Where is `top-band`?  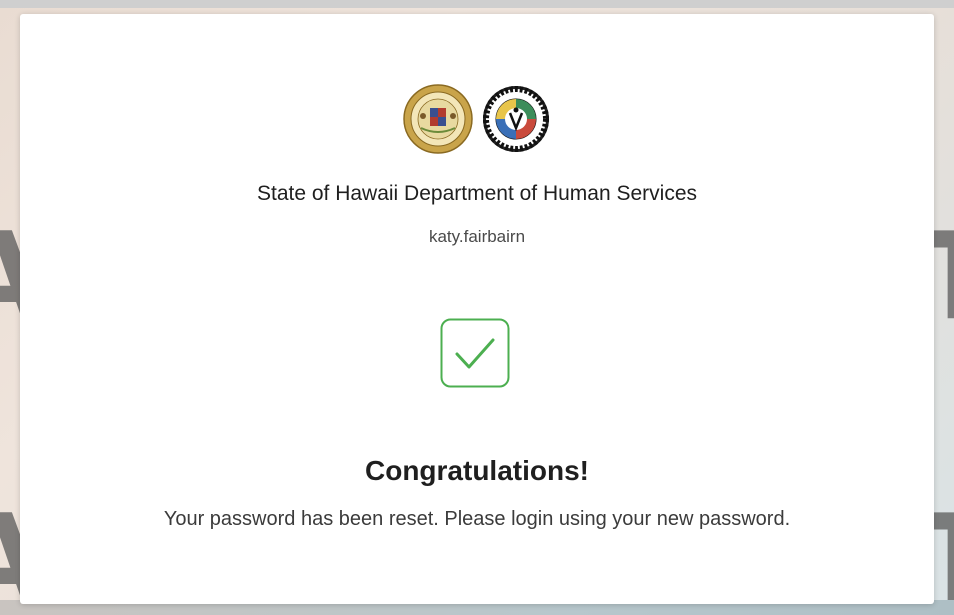
top-band is located at coordinates (477, 4).